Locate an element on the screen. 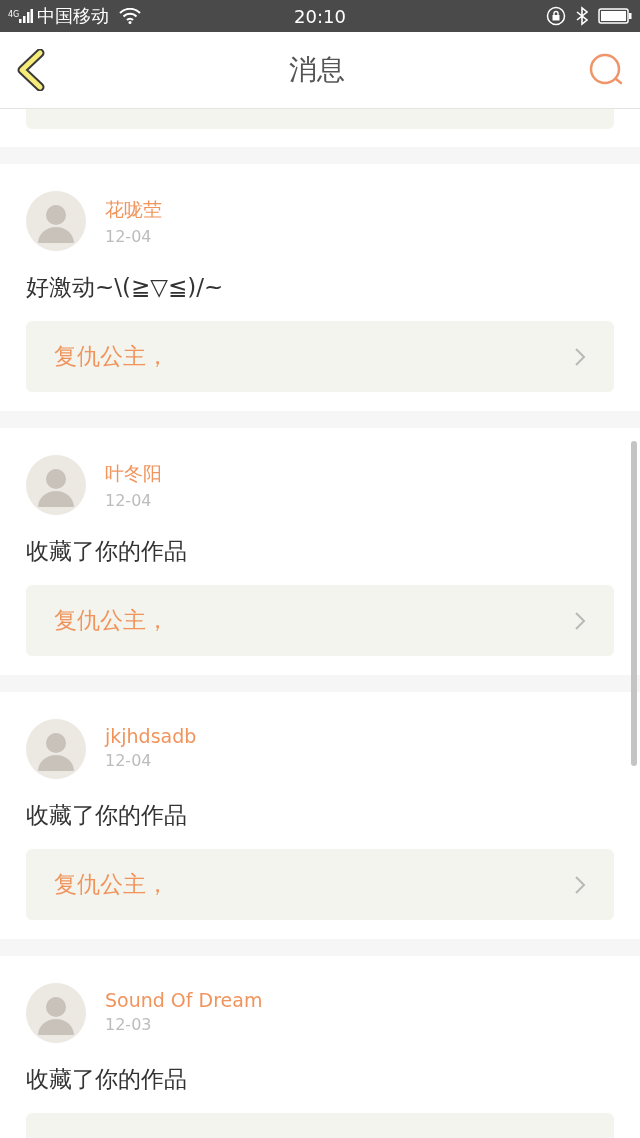  wifi-icon is located at coordinates (130, 16).